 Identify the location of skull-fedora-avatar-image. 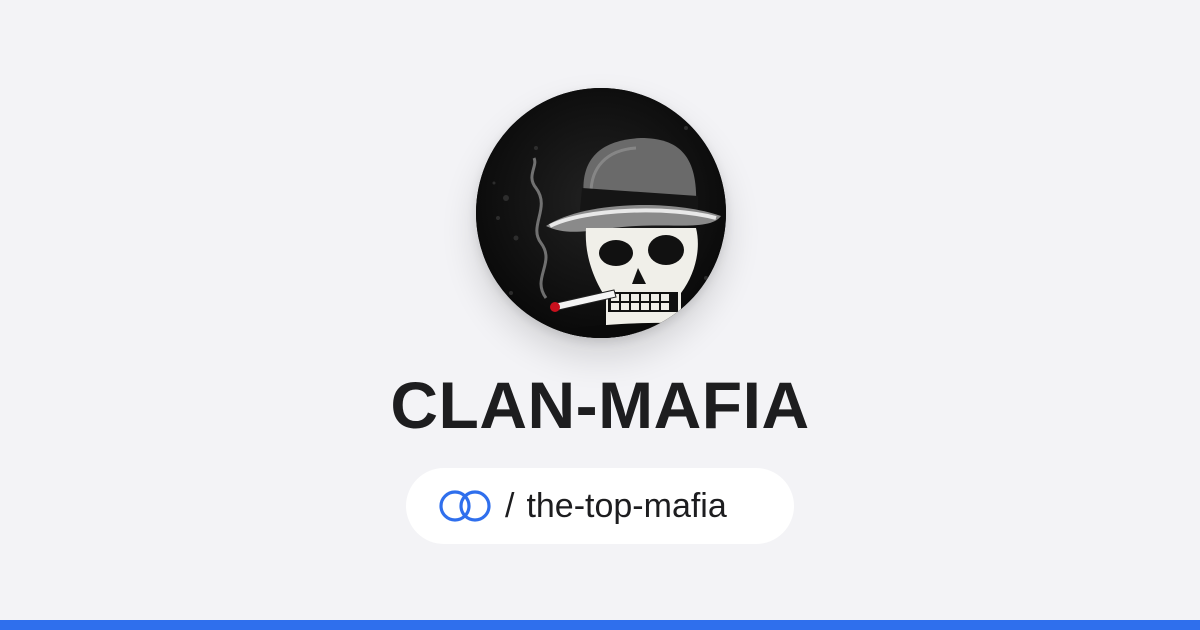
(601, 213).